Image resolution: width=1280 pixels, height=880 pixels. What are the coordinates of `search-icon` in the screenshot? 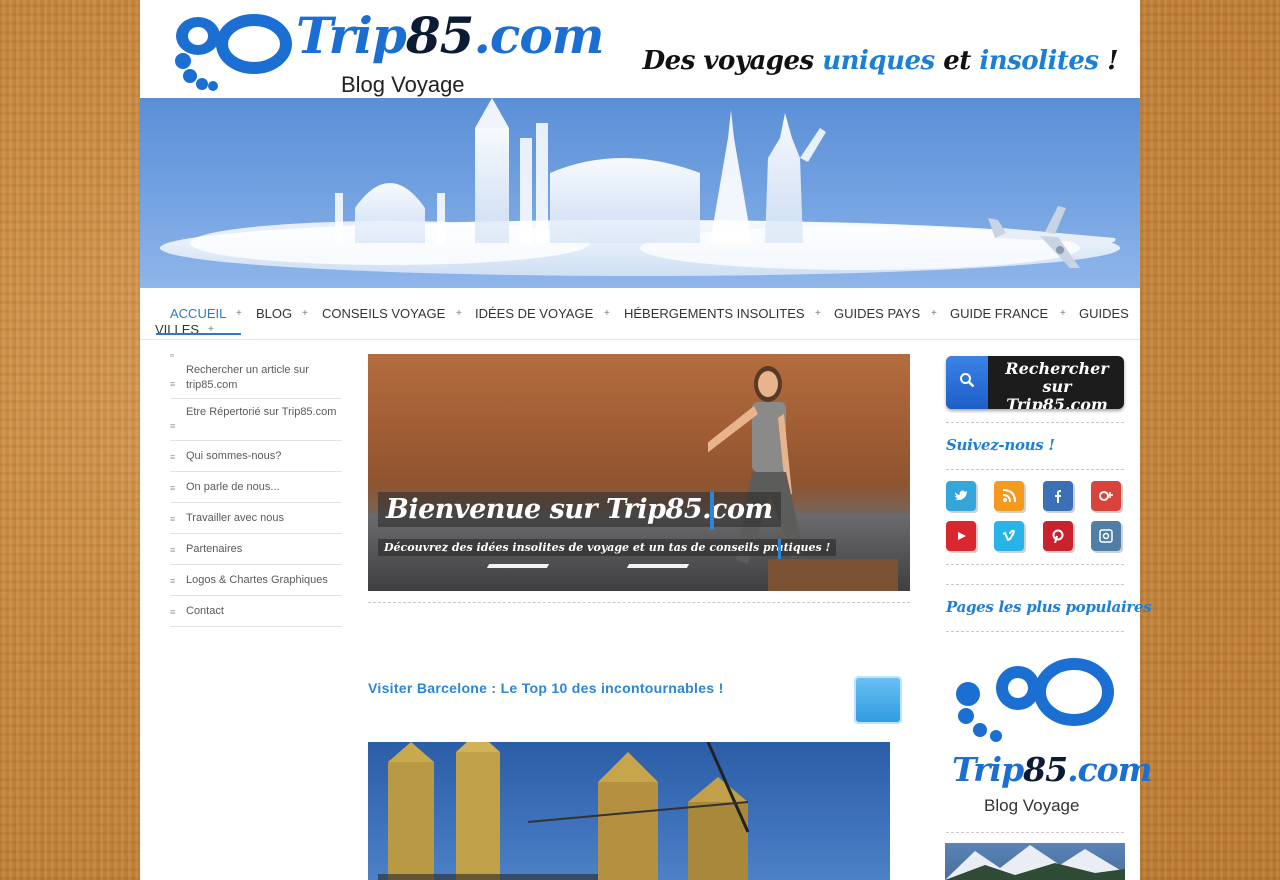 It's located at (967, 380).